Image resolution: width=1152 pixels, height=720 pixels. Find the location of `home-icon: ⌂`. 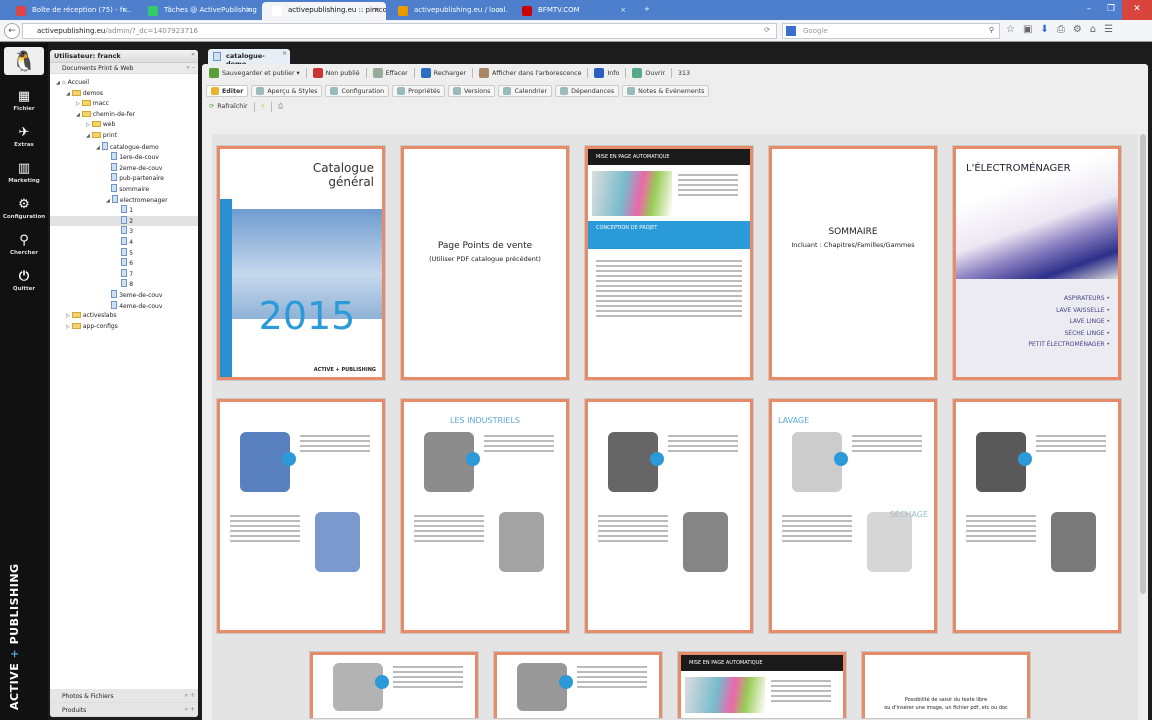

home-icon: ⌂ is located at coordinates (1093, 29).